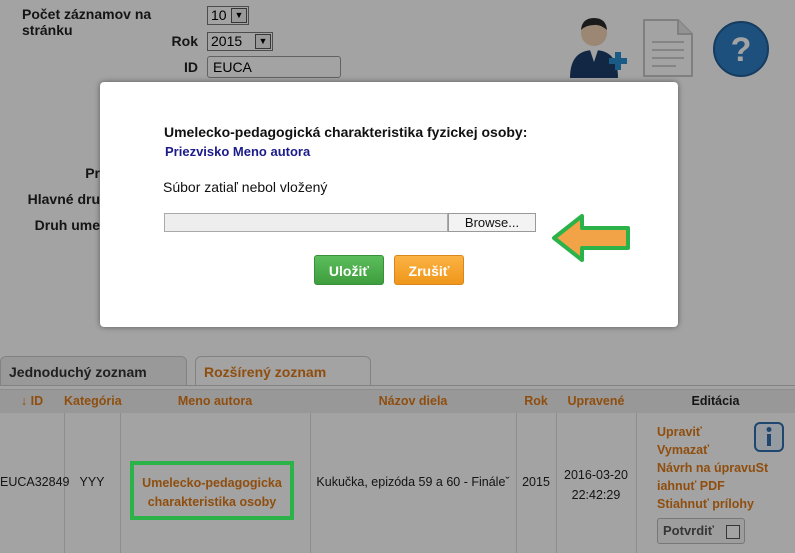 The image size is (795, 553). What do you see at coordinates (349, 270) in the screenshot?
I see `save-button: Uložiť` at bounding box center [349, 270].